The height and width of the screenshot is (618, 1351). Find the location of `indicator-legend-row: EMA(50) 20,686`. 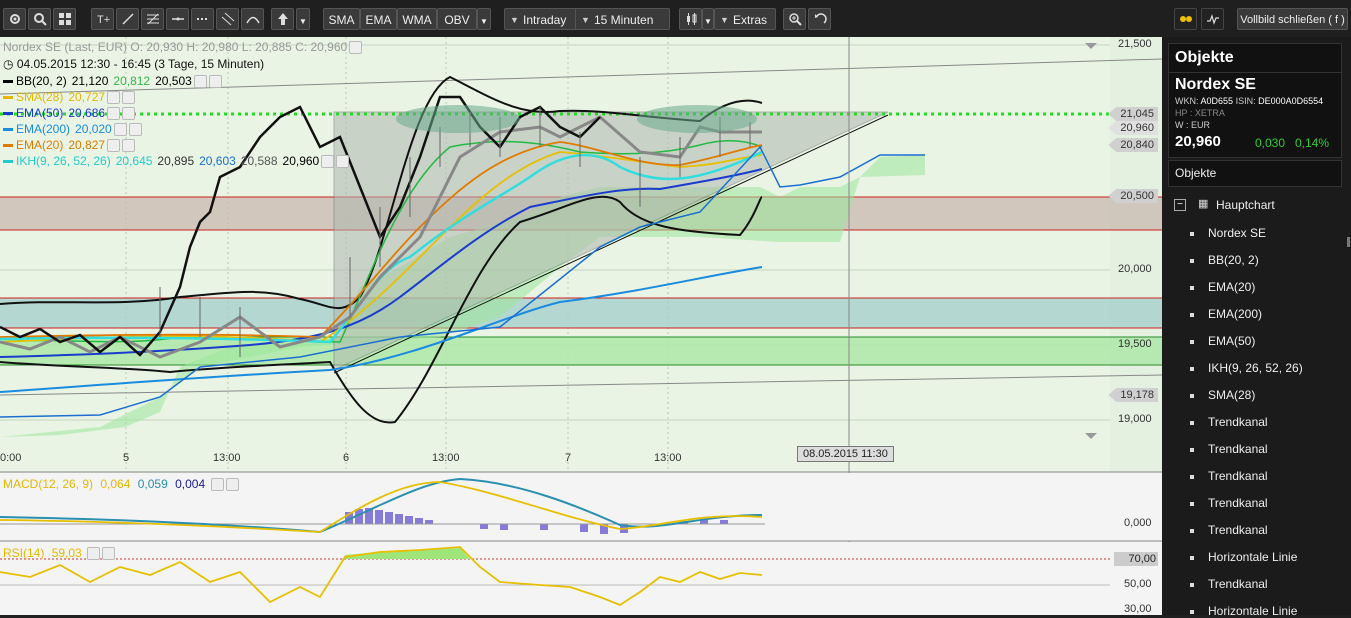

indicator-legend-row: EMA(50) 20,686 is located at coordinates (69, 113).